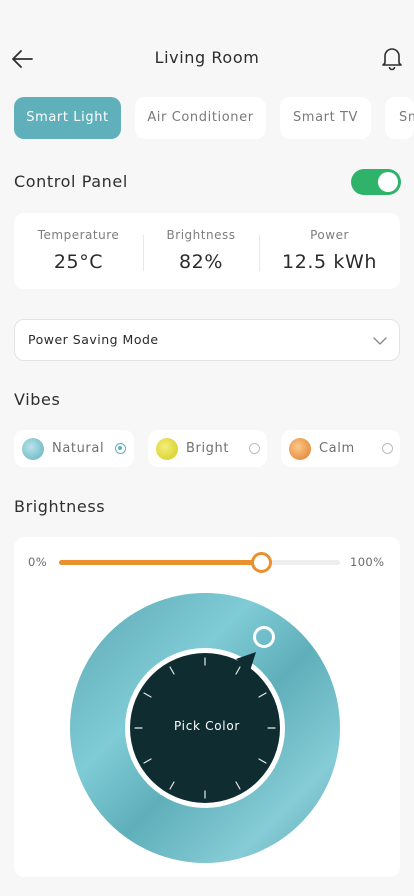 This screenshot has height=896, width=414. I want to click on brightness-title: Brightness, so click(60, 506).